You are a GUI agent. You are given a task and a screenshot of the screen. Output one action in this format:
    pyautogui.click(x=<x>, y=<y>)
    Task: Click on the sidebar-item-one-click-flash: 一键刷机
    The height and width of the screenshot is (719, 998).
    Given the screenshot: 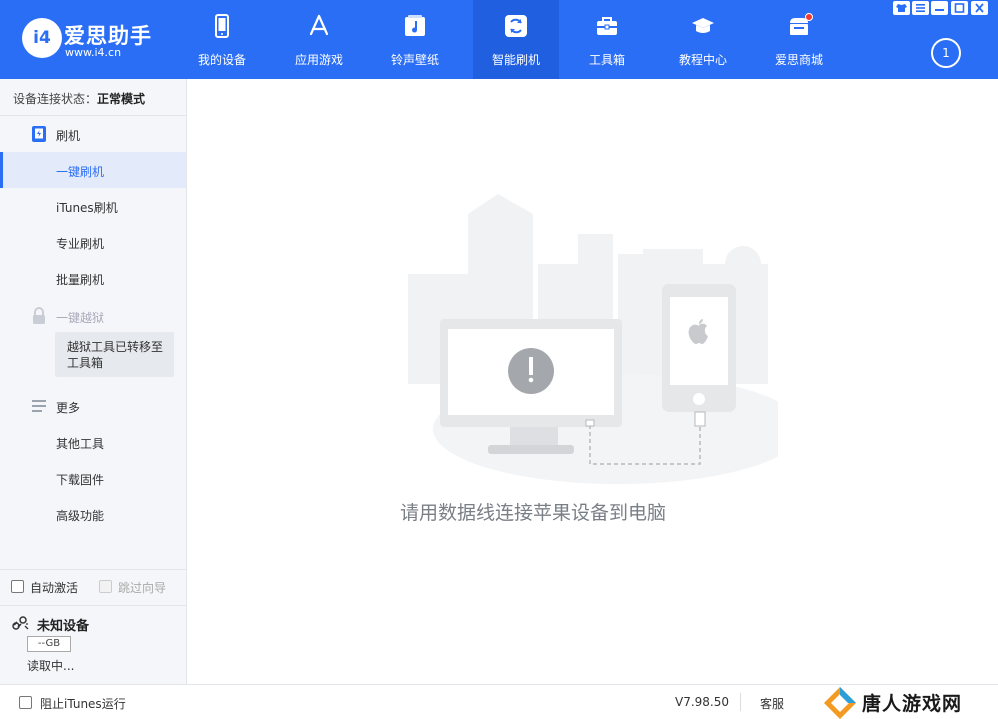 What is the action you would take?
    pyautogui.click(x=93, y=170)
    